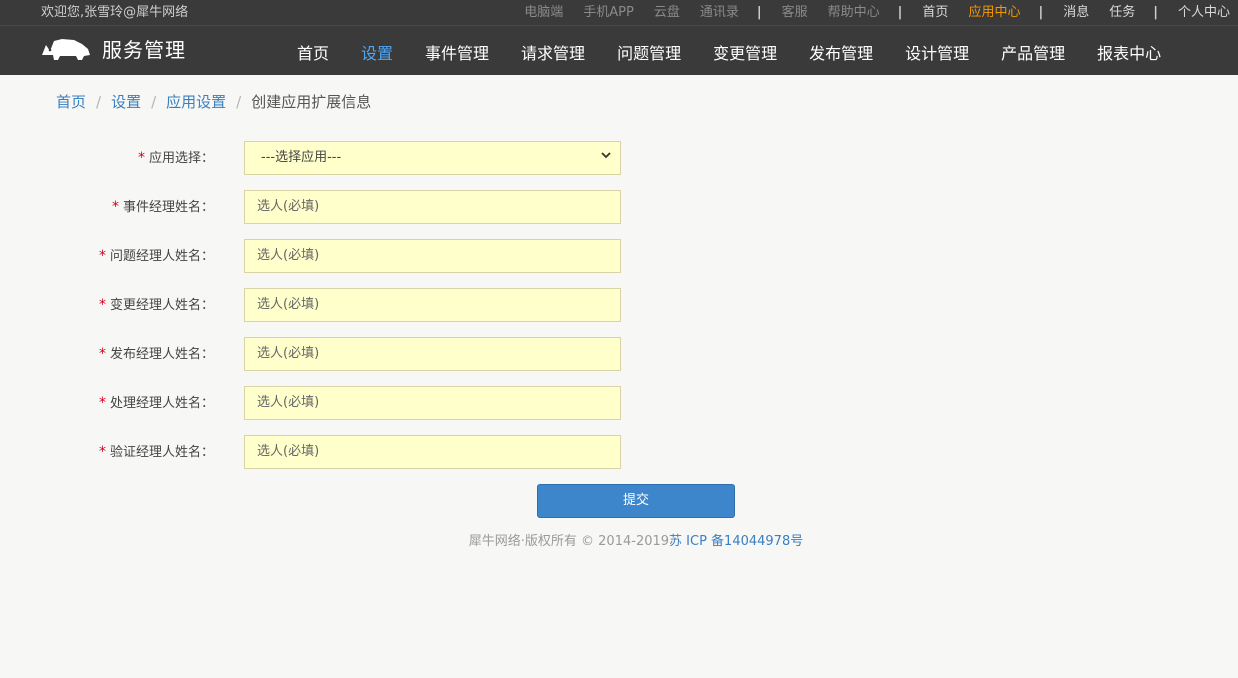 The height and width of the screenshot is (678, 1238). Describe the element at coordinates (161, 403) in the screenshot. I see `handling-manager-label-text: 处理经理人姓名：` at that location.